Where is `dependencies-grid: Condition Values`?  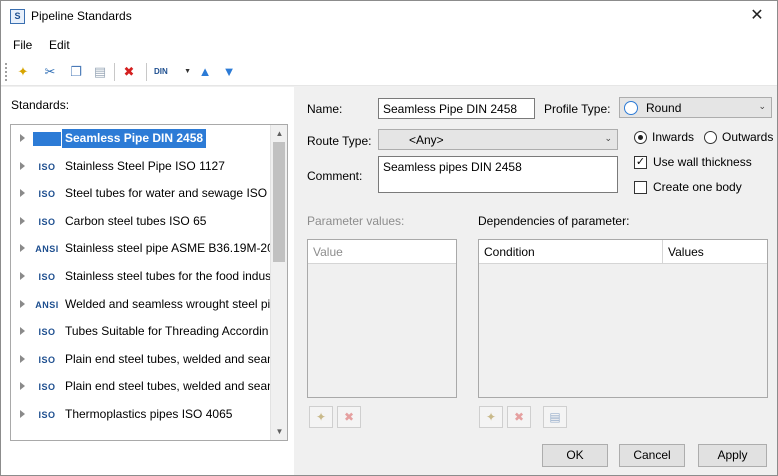
dependencies-grid: Condition Values is located at coordinates (623, 318).